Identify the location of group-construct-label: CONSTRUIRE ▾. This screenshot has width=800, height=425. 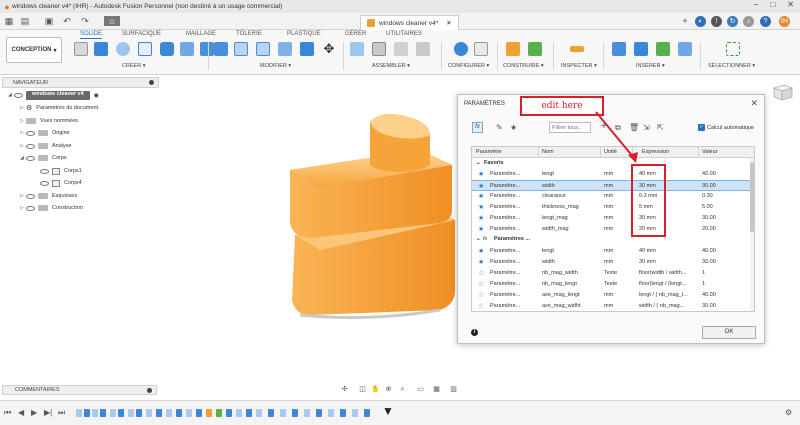
(523, 66).